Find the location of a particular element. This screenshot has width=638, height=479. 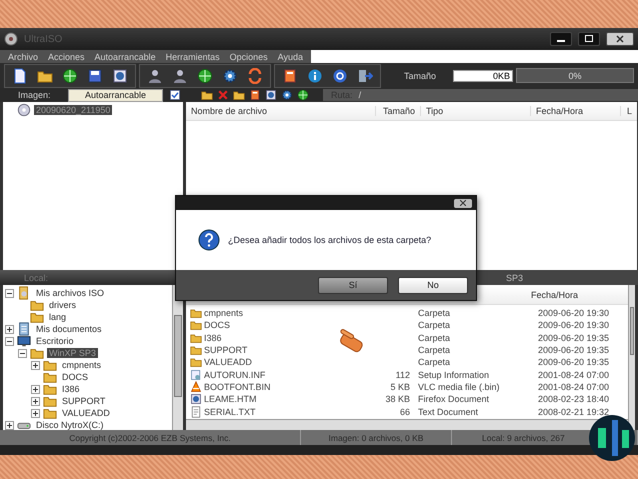

maximize-button is located at coordinates (589, 39).